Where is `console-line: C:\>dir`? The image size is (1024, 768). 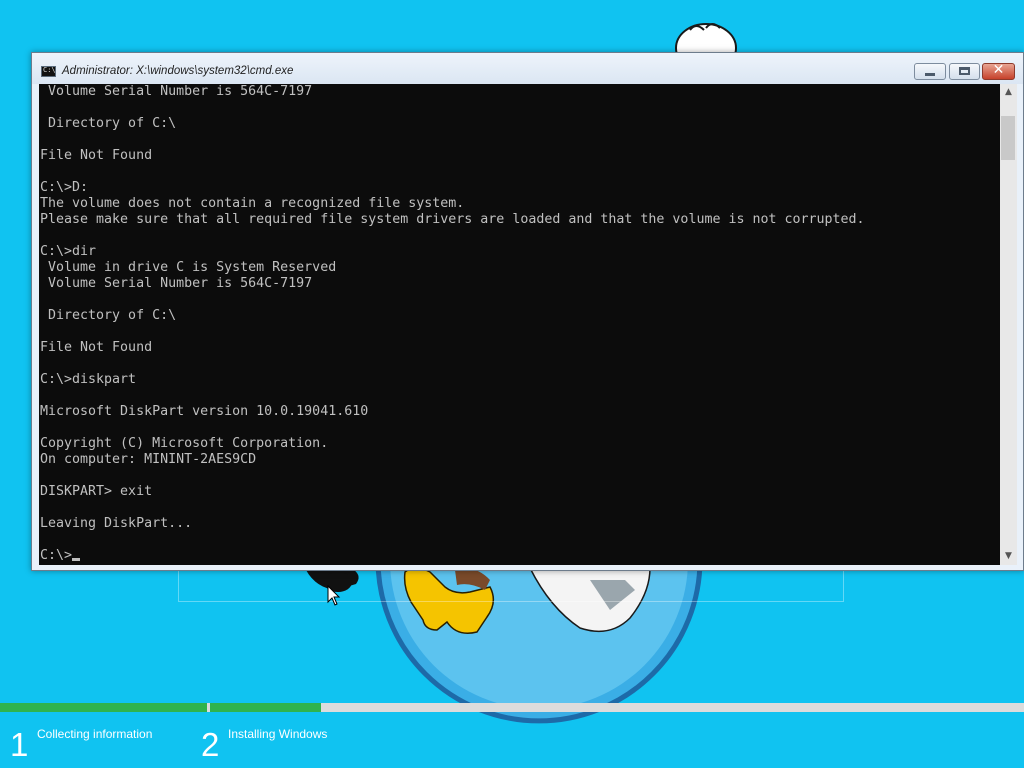
console-line: C:\>dir is located at coordinates (68, 251).